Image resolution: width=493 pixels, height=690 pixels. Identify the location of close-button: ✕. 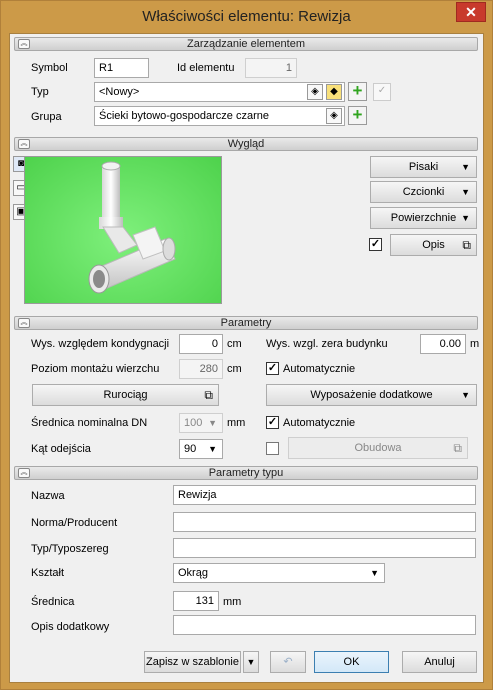
(471, 12).